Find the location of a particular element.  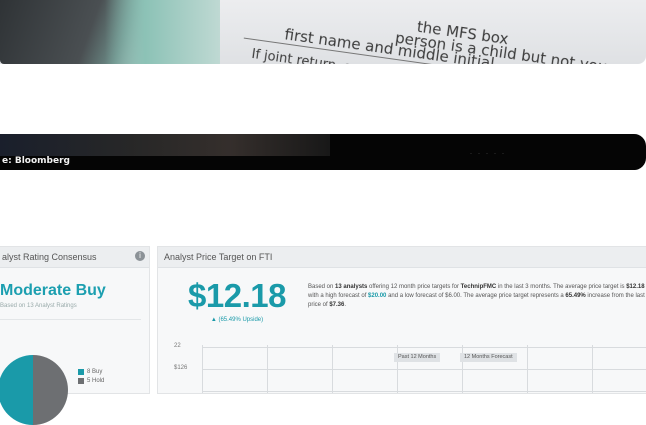

upside-label: ▲ (65.49% Upside) is located at coordinates (237, 320).